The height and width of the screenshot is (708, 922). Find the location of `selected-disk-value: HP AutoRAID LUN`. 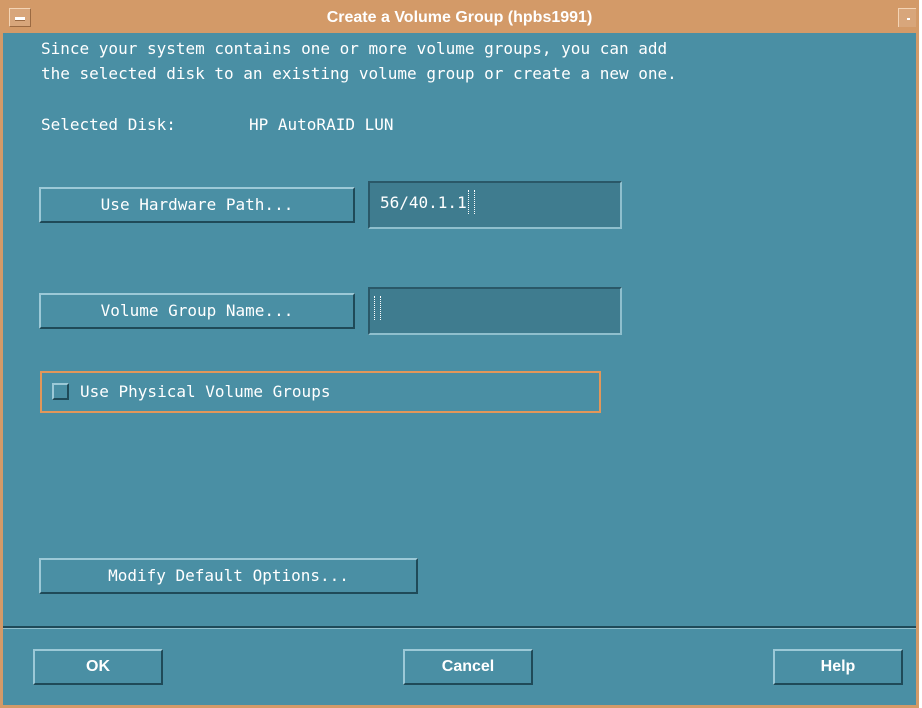

selected-disk-value: HP AutoRAID LUN is located at coordinates (321, 124).